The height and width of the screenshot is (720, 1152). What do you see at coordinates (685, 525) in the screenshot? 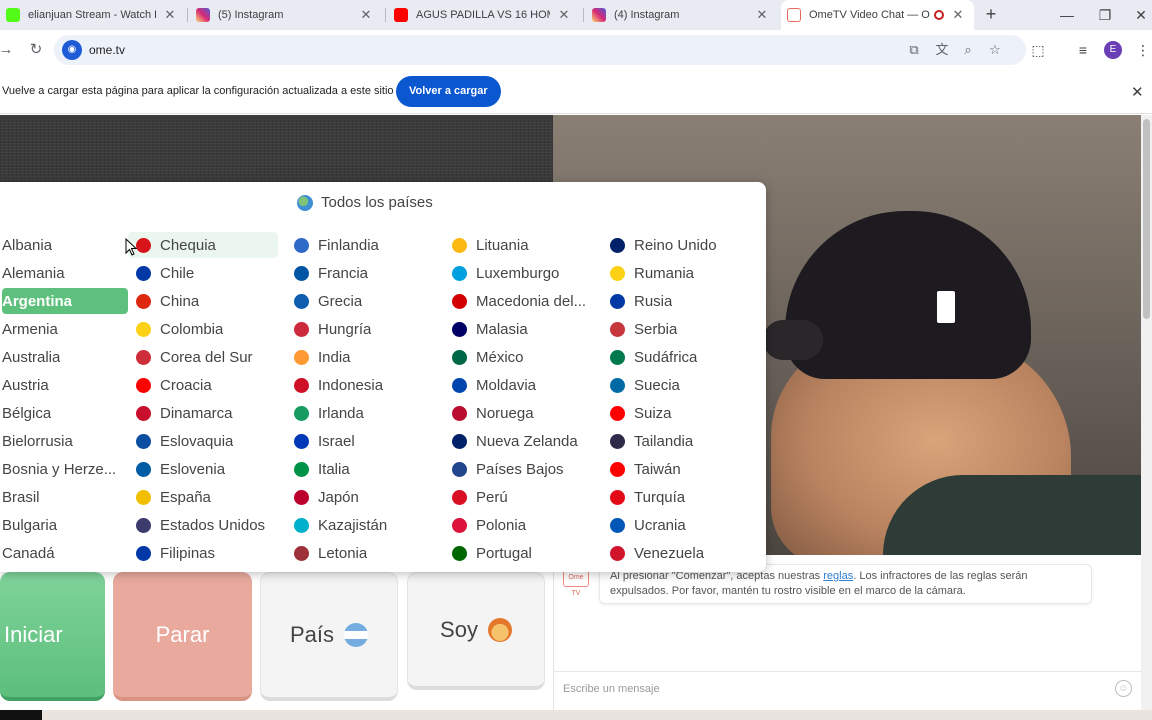
I see `country-option: Ucrania` at bounding box center [685, 525].